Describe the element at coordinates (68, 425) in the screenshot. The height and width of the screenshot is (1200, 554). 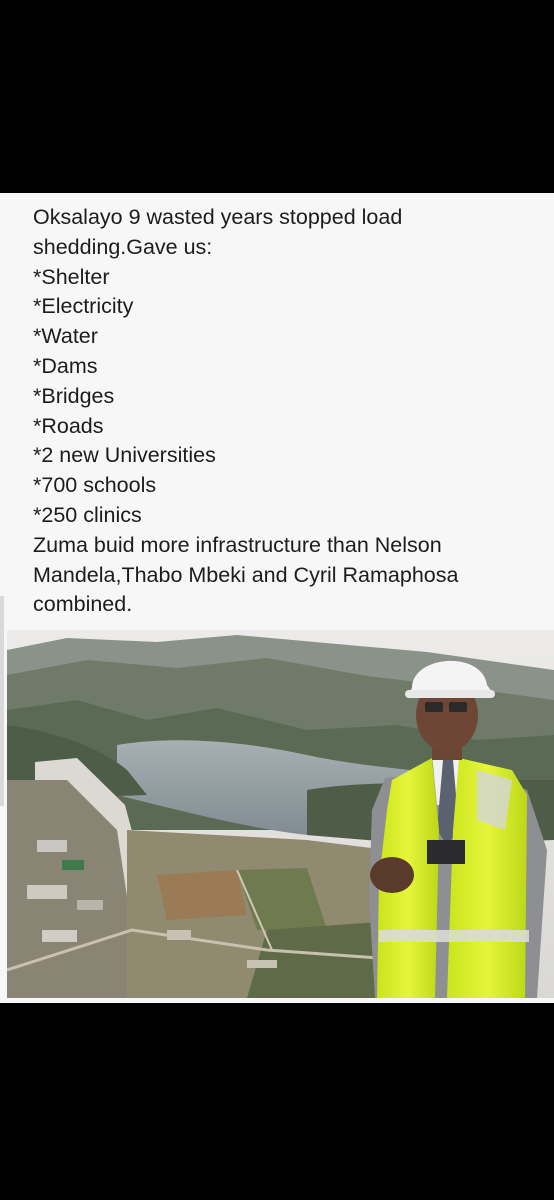
I see `post-line: *Roads` at that location.